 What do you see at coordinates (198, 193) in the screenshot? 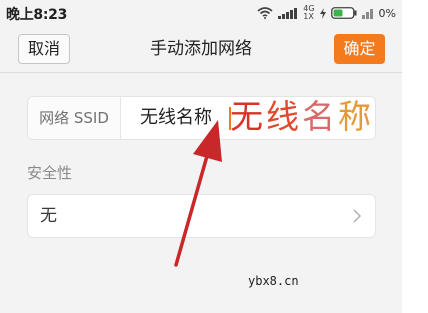
I see `annotation-arrow-icon` at bounding box center [198, 193].